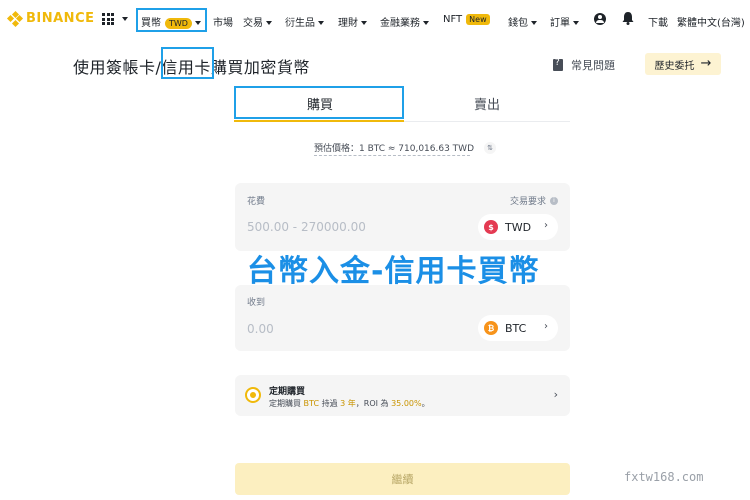 This screenshot has height=500, width=750. What do you see at coordinates (260, 67) in the screenshot?
I see `title-suffix: 購買加密貨幣` at bounding box center [260, 67].